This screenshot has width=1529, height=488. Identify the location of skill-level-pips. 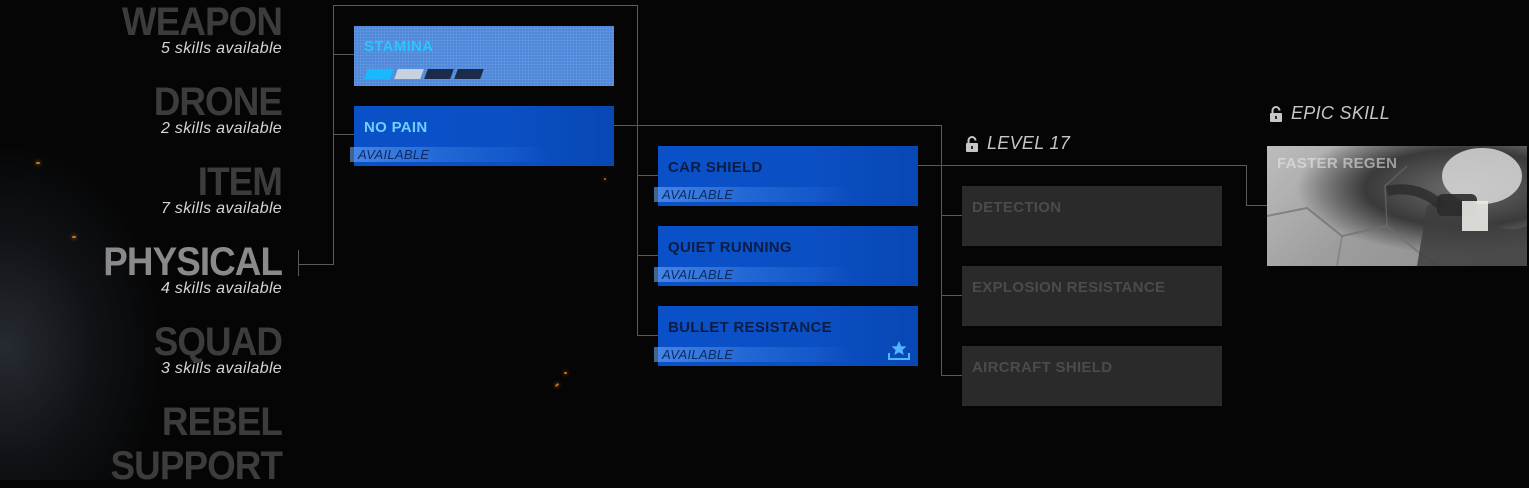
(424, 74).